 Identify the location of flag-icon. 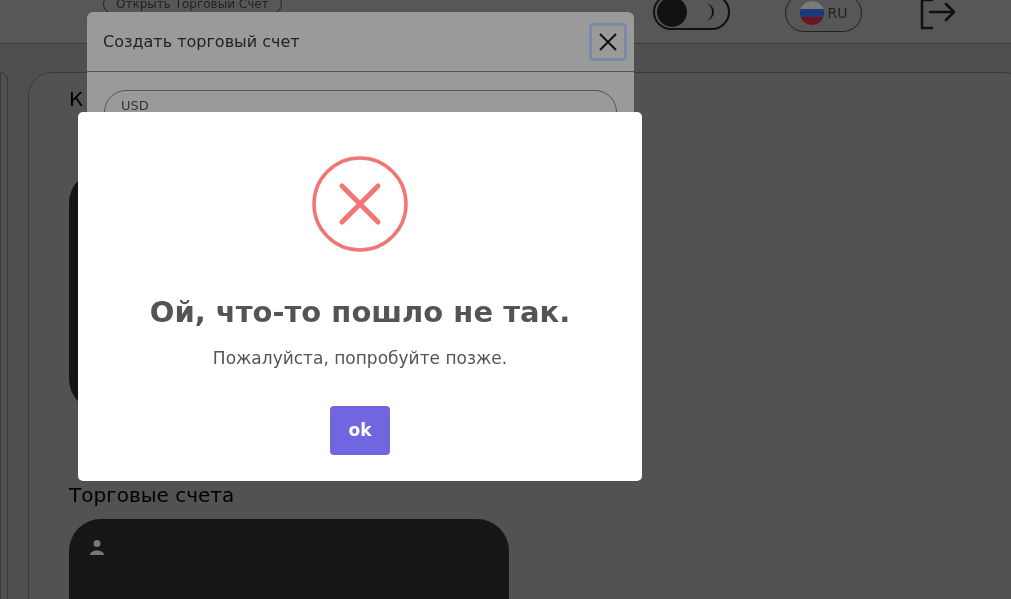
(811, 13).